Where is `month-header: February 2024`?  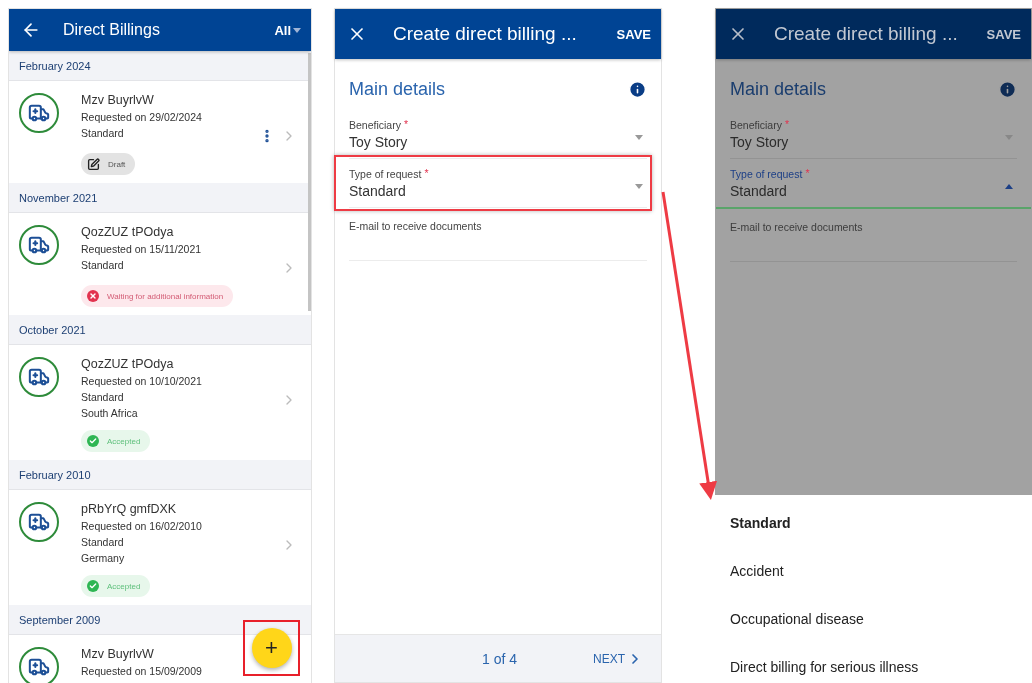 month-header: February 2024 is located at coordinates (160, 66).